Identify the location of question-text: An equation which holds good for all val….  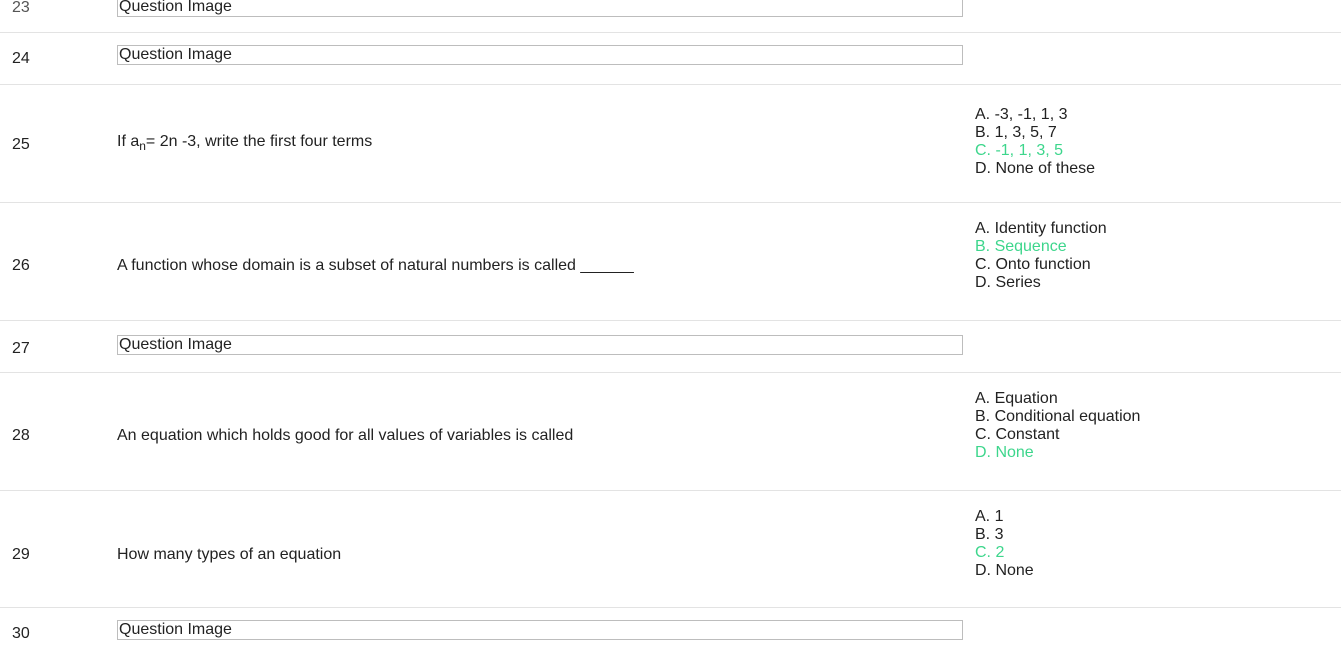
(345, 435).